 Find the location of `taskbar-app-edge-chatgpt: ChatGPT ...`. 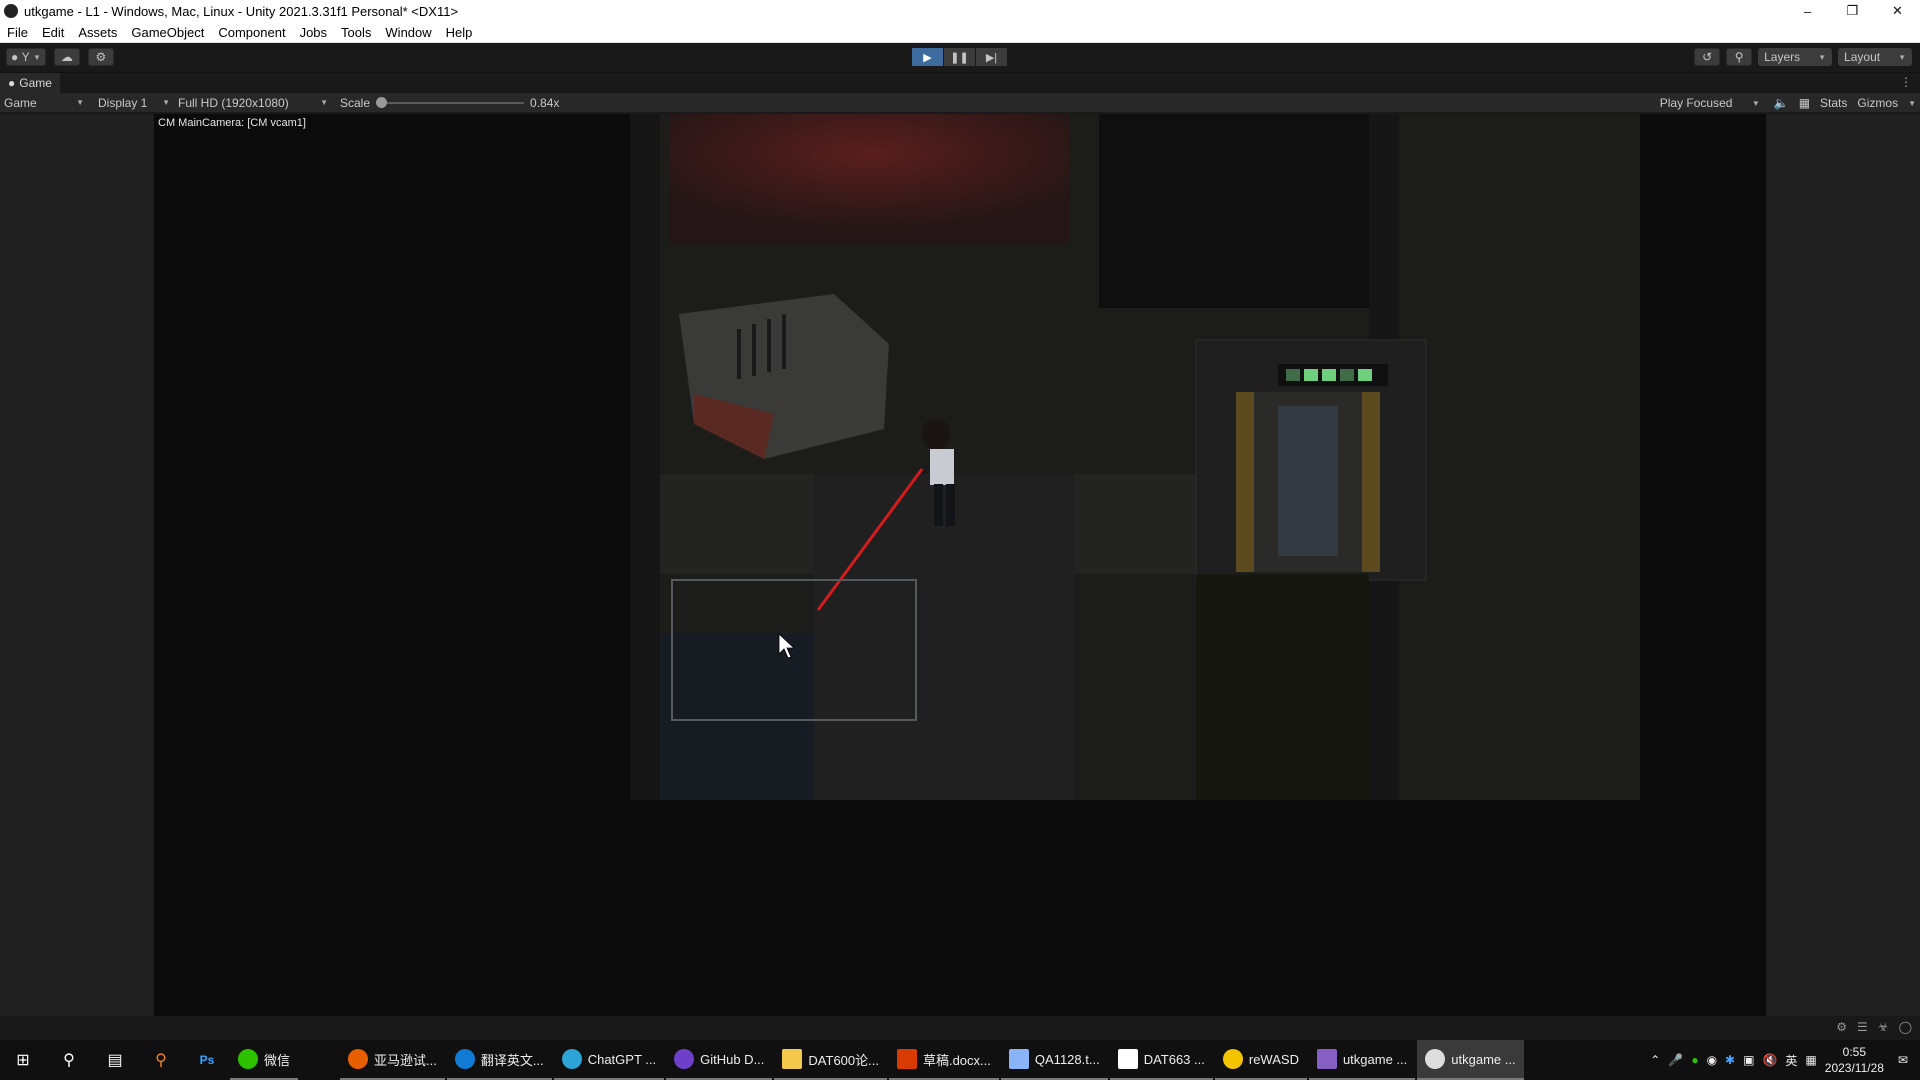

taskbar-app-edge-chatgpt: ChatGPT ... is located at coordinates (609, 1060).